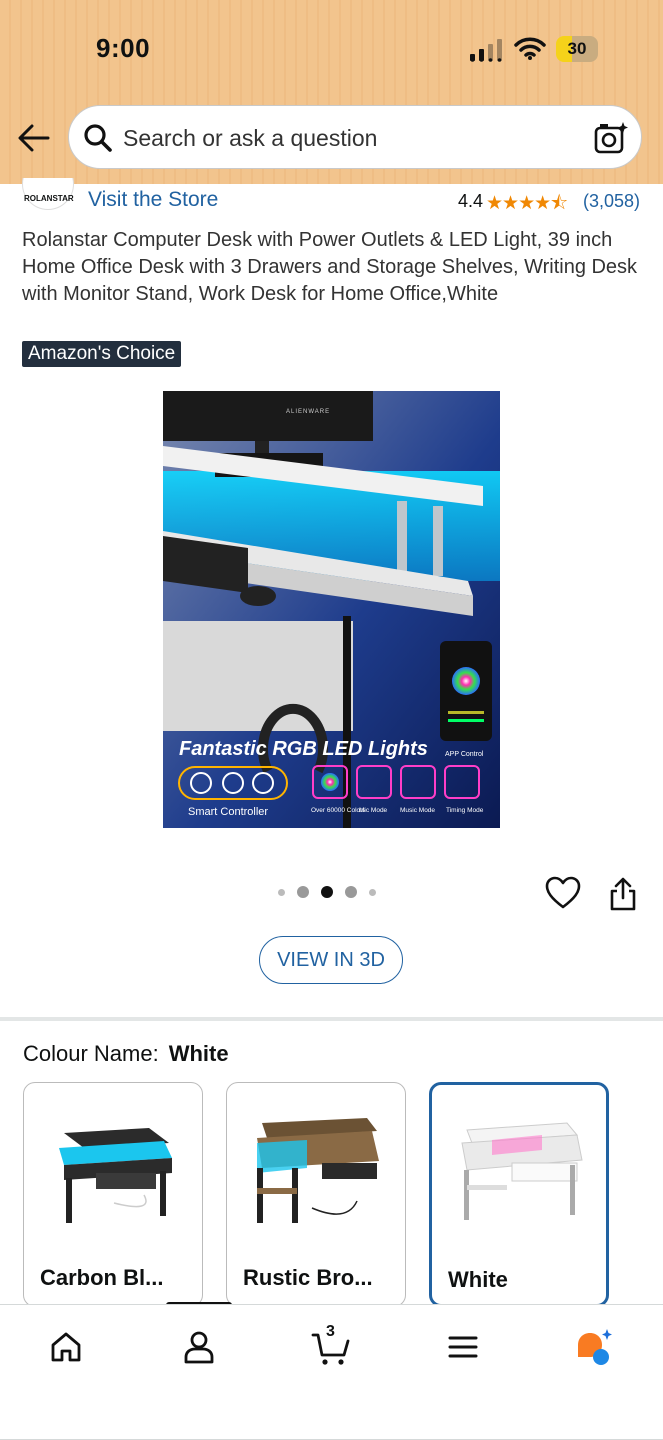 The height and width of the screenshot is (1440, 663). Describe the element at coordinates (611, 201) in the screenshot. I see `review-count-link: (3,058)` at that location.